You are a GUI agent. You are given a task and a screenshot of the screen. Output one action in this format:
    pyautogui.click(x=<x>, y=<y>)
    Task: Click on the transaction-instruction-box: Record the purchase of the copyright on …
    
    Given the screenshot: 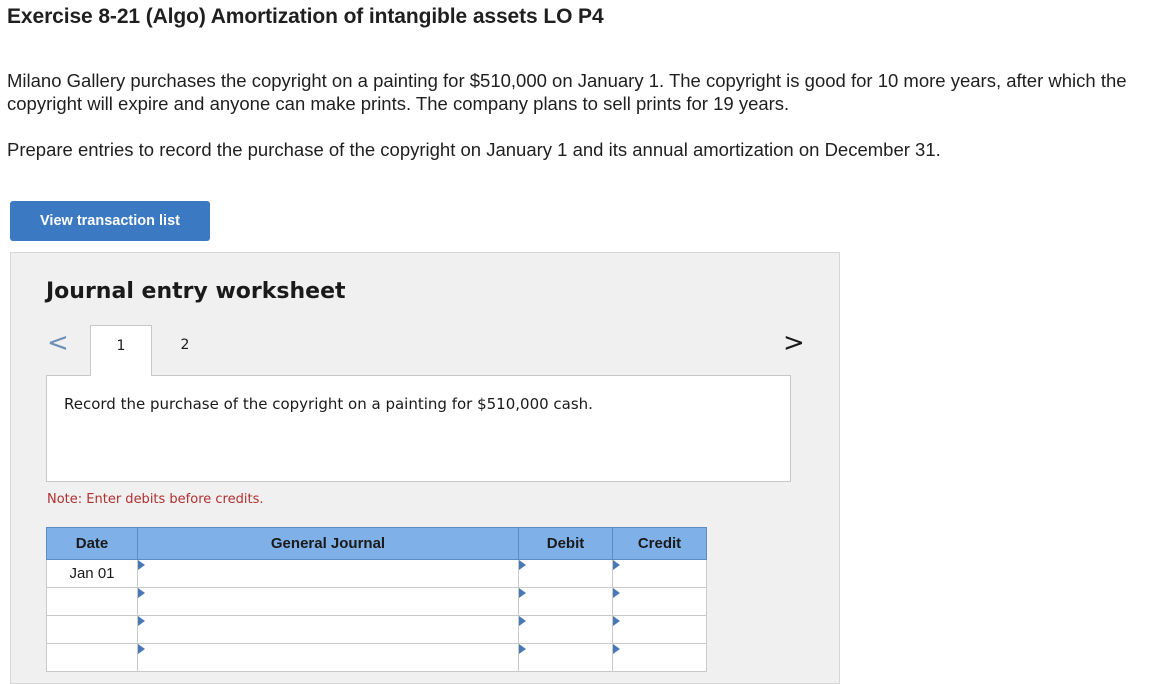 What is the action you would take?
    pyautogui.click(x=418, y=428)
    